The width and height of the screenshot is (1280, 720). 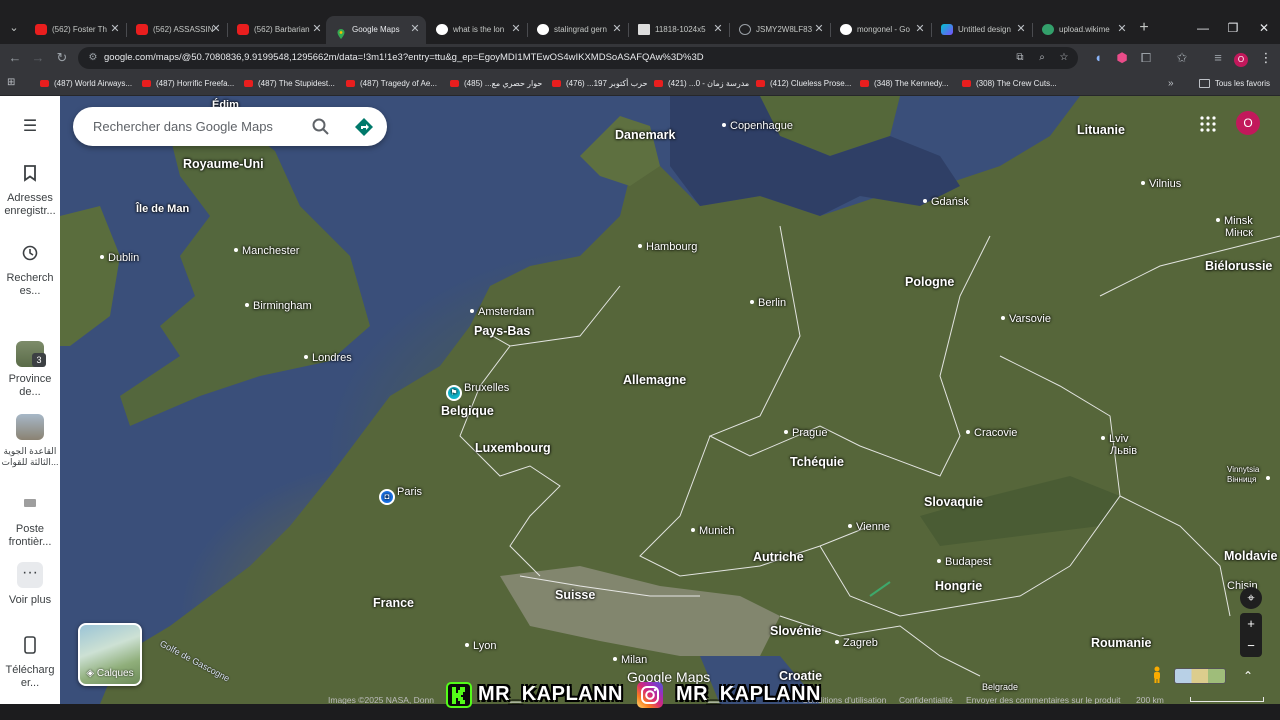 What do you see at coordinates (467, 411) in the screenshot?
I see `country-label-belgium: Belgique` at bounding box center [467, 411].